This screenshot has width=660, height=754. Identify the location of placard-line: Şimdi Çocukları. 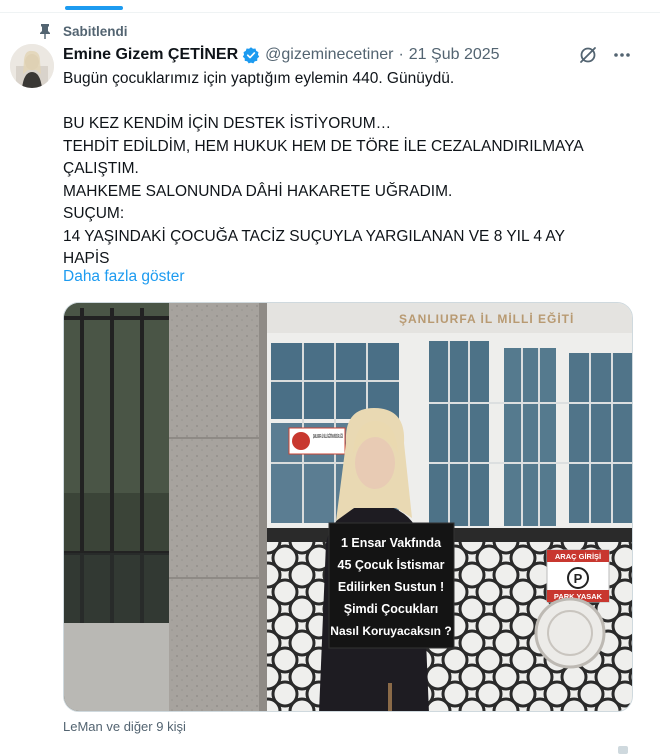
(391, 609).